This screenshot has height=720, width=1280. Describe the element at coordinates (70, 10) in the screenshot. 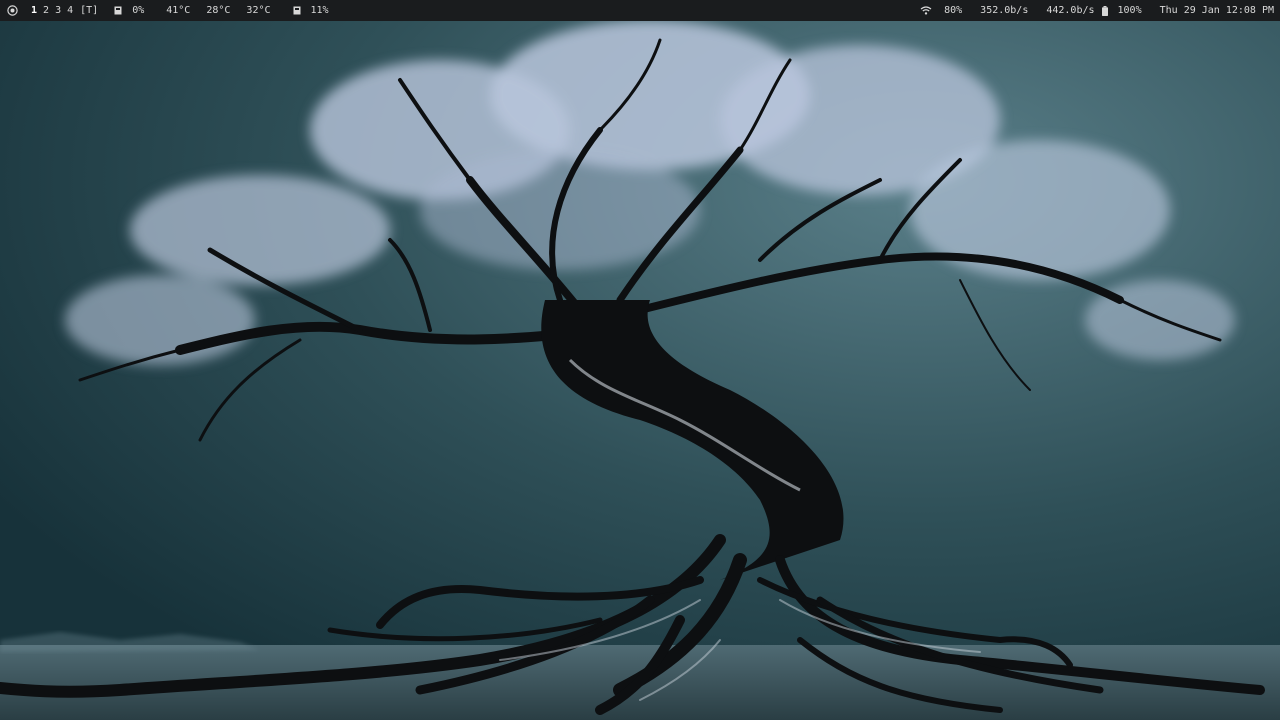

I see `workspace-4: 4` at that location.